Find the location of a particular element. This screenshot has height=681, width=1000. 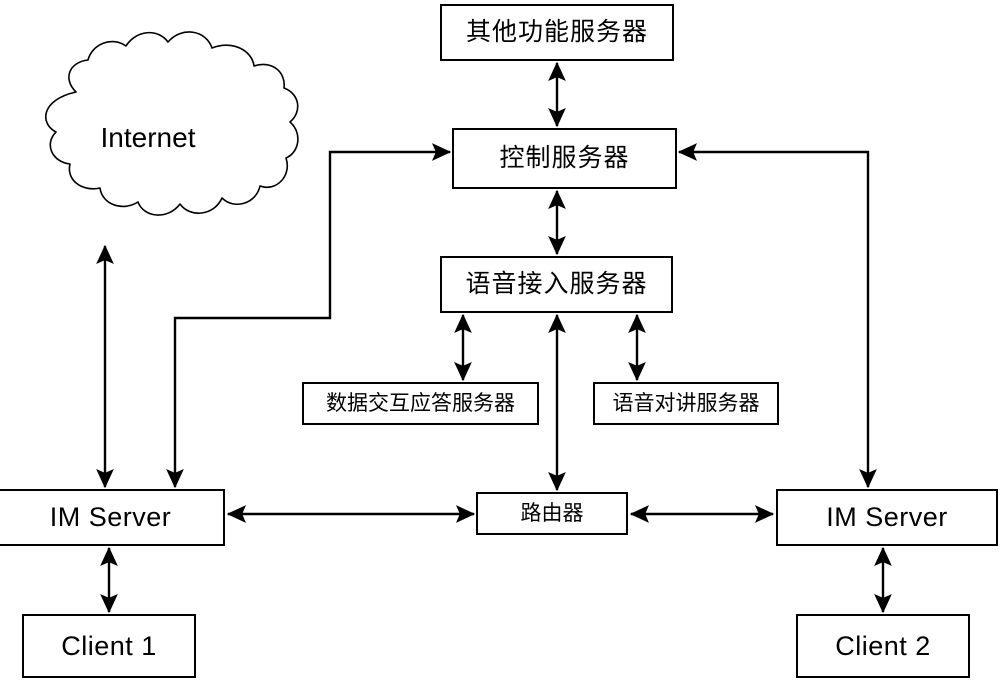

node-voice-access-server-label: 语音接入服务器 is located at coordinates (556, 284).